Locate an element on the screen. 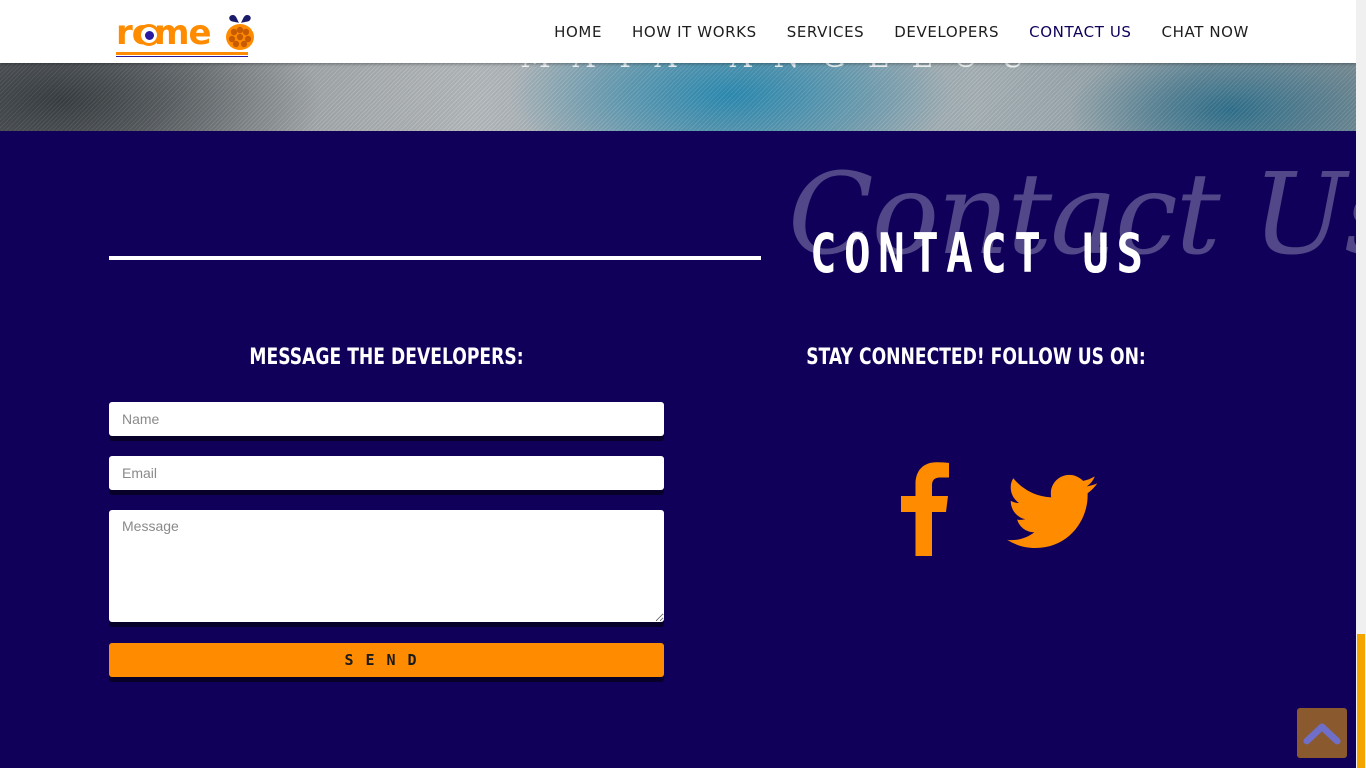 Image resolution: width=1366 pixels, height=768 pixels. site-logo: rome is located at coordinates (186, 35).